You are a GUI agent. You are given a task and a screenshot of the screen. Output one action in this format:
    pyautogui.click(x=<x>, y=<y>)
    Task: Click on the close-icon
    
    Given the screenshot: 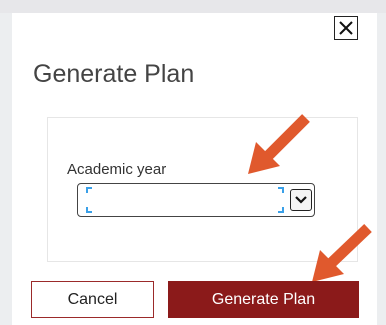 What is the action you would take?
    pyautogui.click(x=346, y=28)
    